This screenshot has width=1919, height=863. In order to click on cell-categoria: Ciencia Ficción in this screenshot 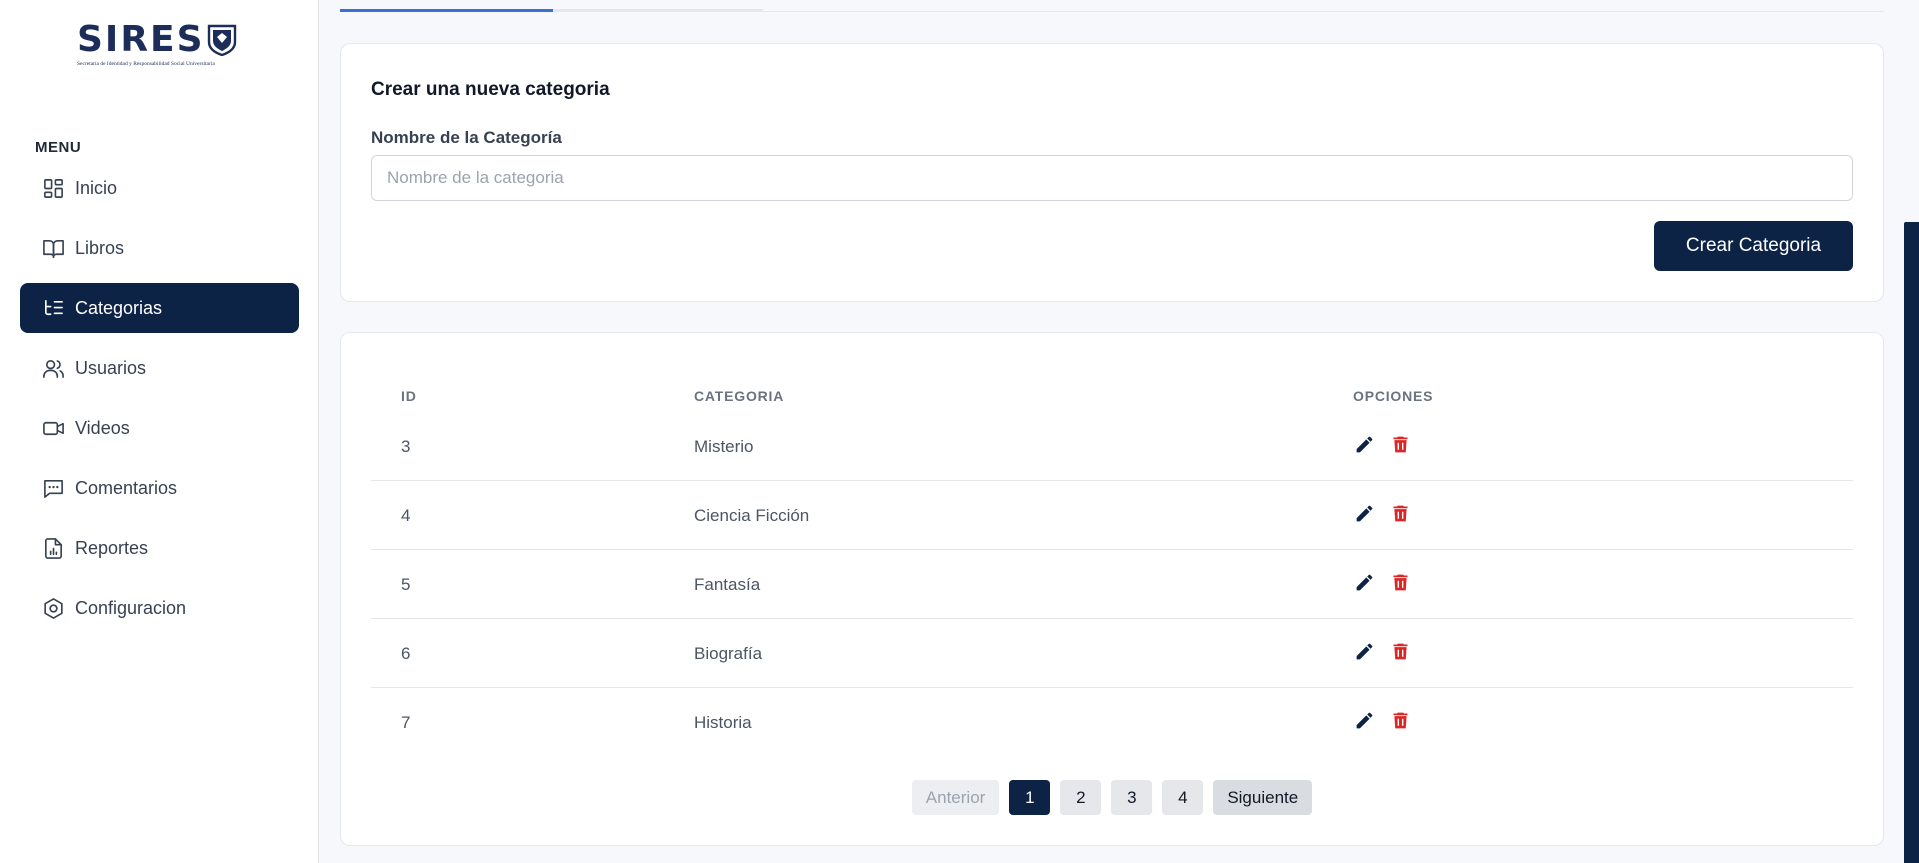, I will do `click(752, 515)`.